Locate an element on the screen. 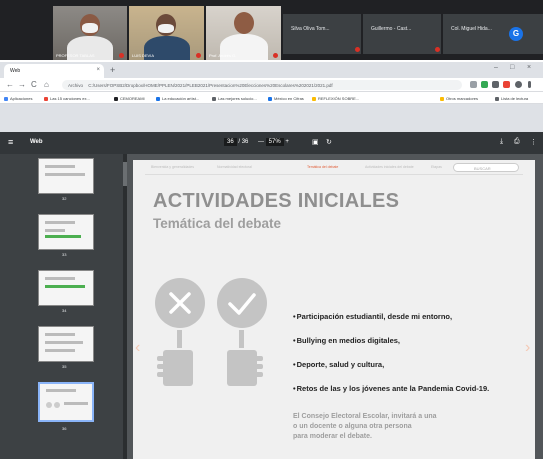  participant-tile: PROFESOR TABLAS is located at coordinates (90, 33).